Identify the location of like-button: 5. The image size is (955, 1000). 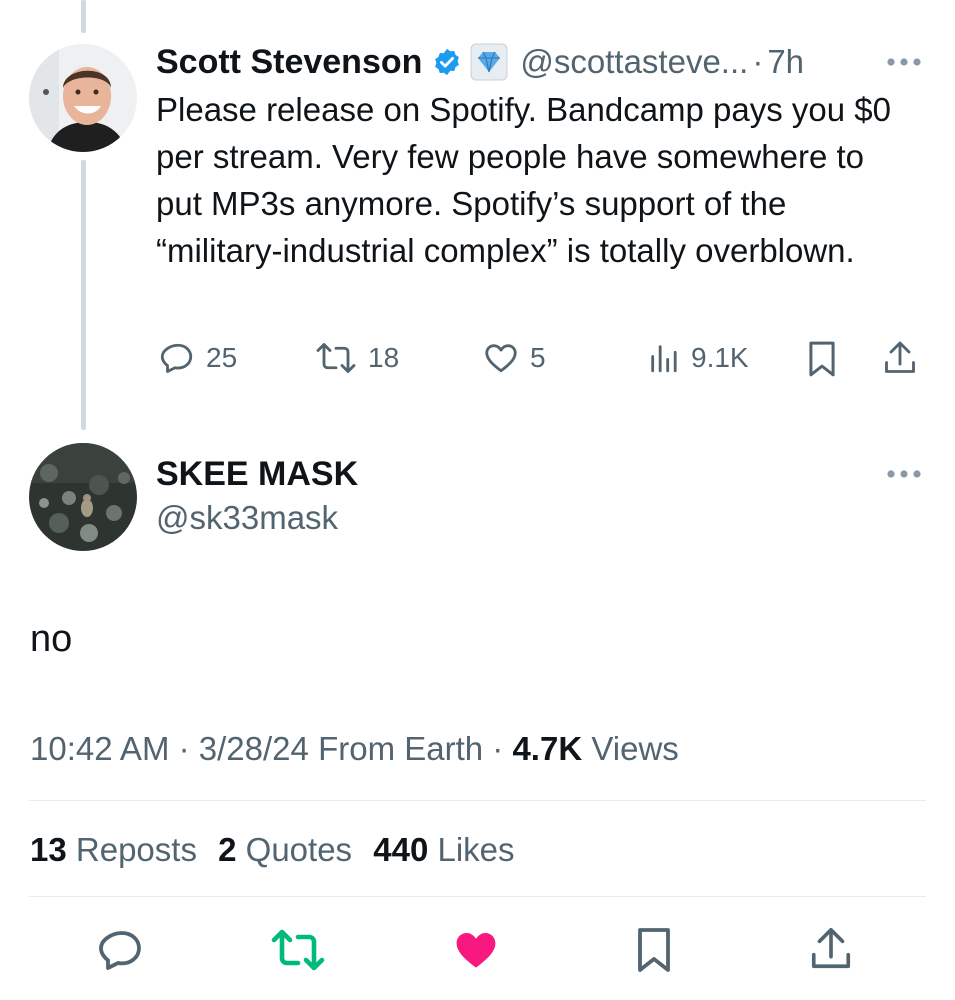
(514, 358).